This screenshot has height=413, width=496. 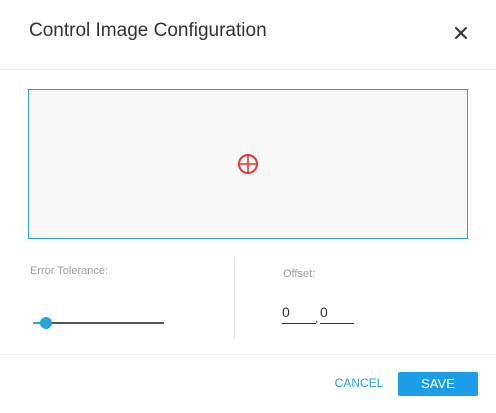 I want to click on error-tolerance-slider, so click(x=98, y=323).